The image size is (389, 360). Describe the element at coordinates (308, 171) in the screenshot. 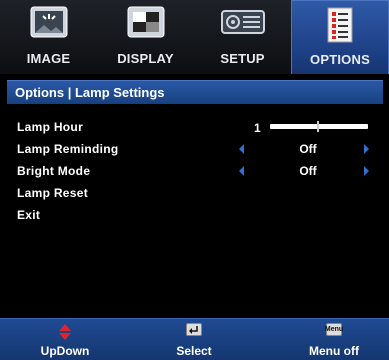

I see `bright-mode-value: Off` at that location.